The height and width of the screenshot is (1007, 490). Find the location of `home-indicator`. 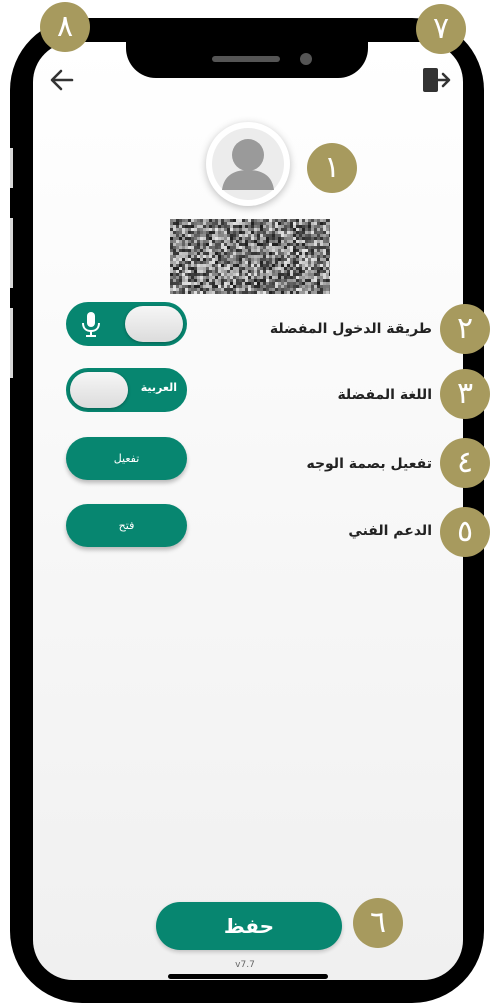

home-indicator is located at coordinates (248, 976).